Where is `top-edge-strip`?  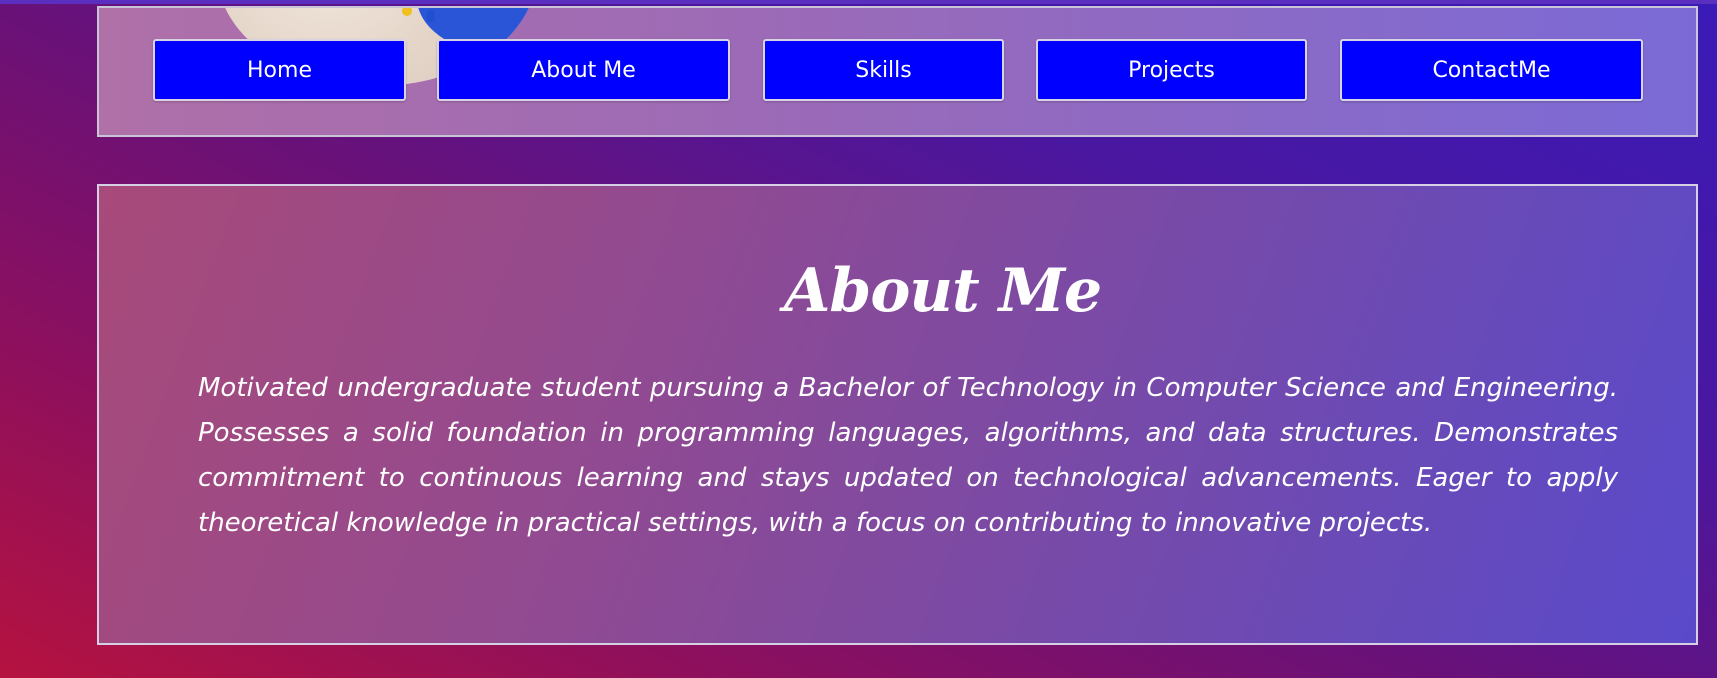
top-edge-strip is located at coordinates (858, 2).